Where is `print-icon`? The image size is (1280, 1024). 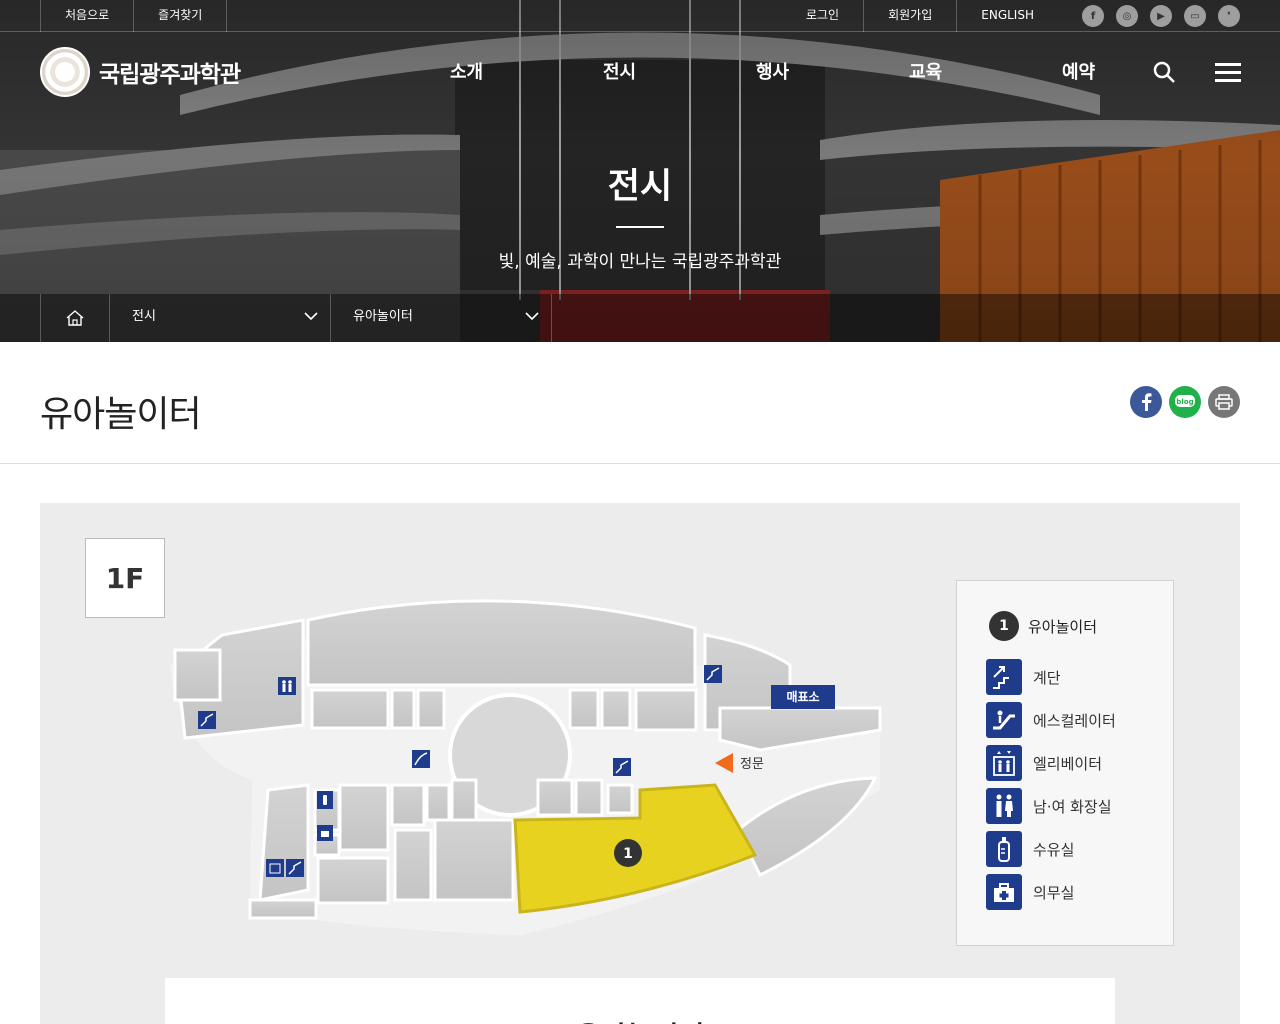
print-icon is located at coordinates (1224, 402).